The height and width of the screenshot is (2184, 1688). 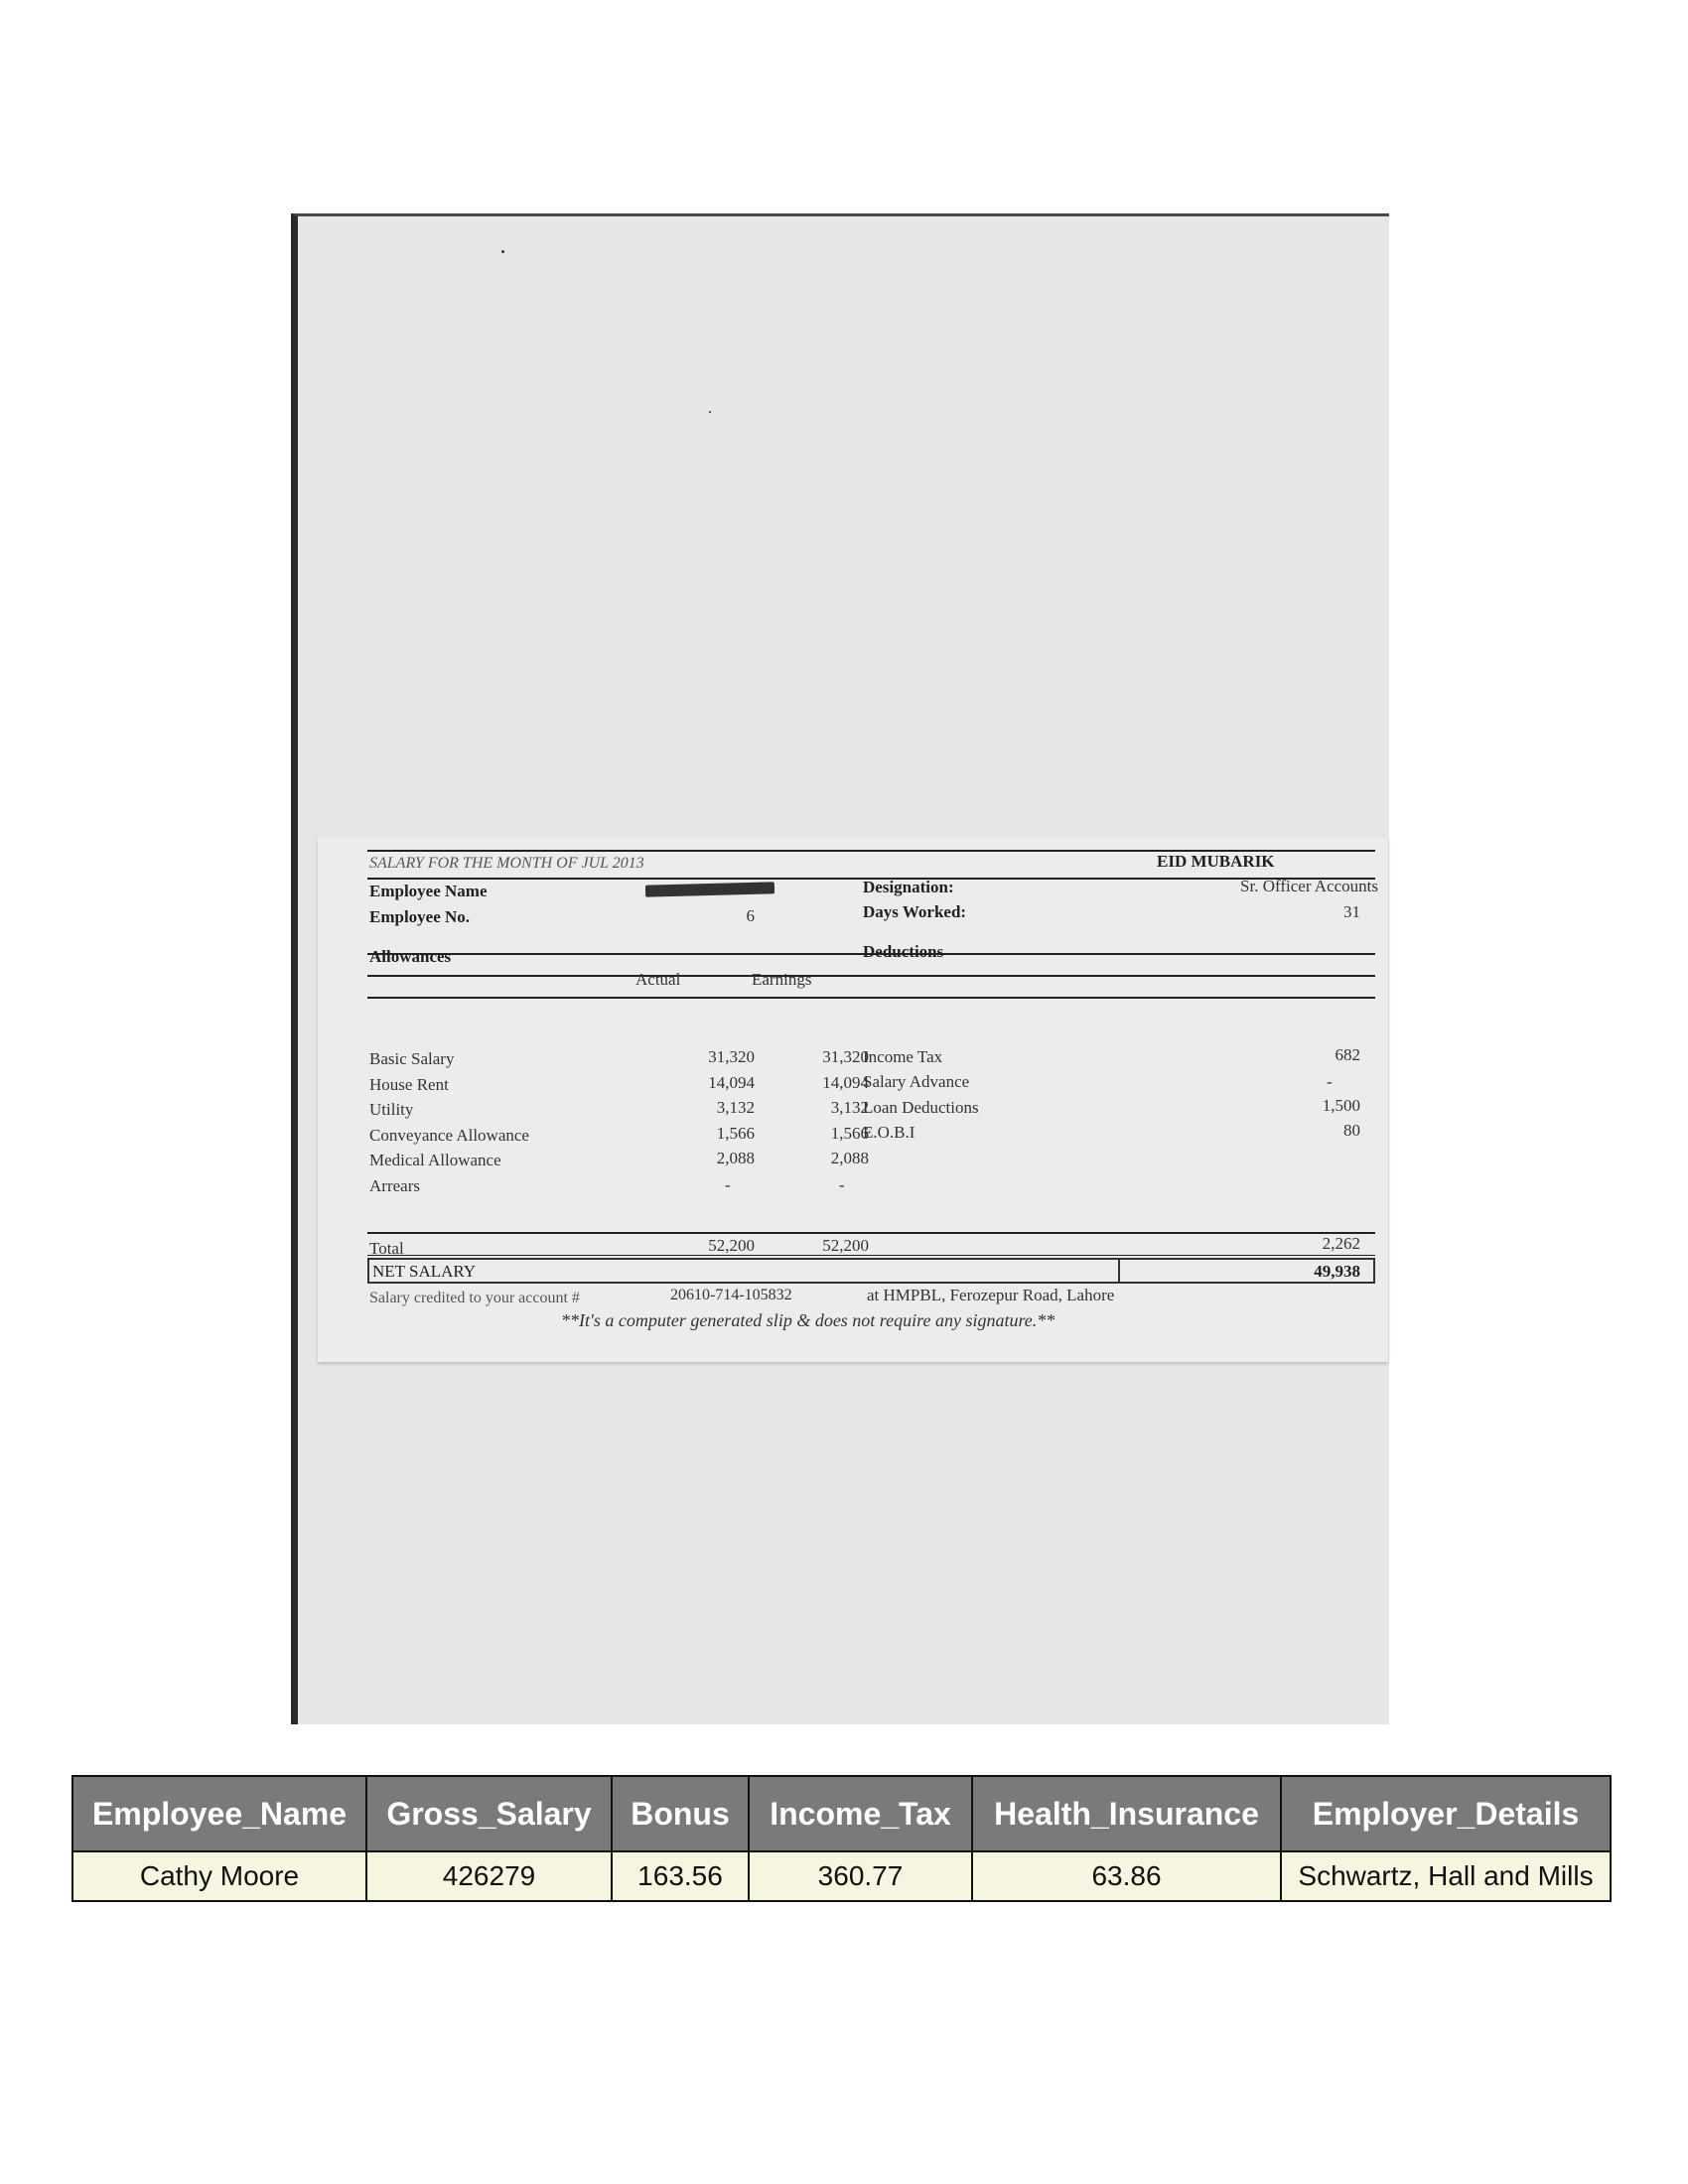 What do you see at coordinates (903, 1056) in the screenshot?
I see `deduction-name: Income Tax` at bounding box center [903, 1056].